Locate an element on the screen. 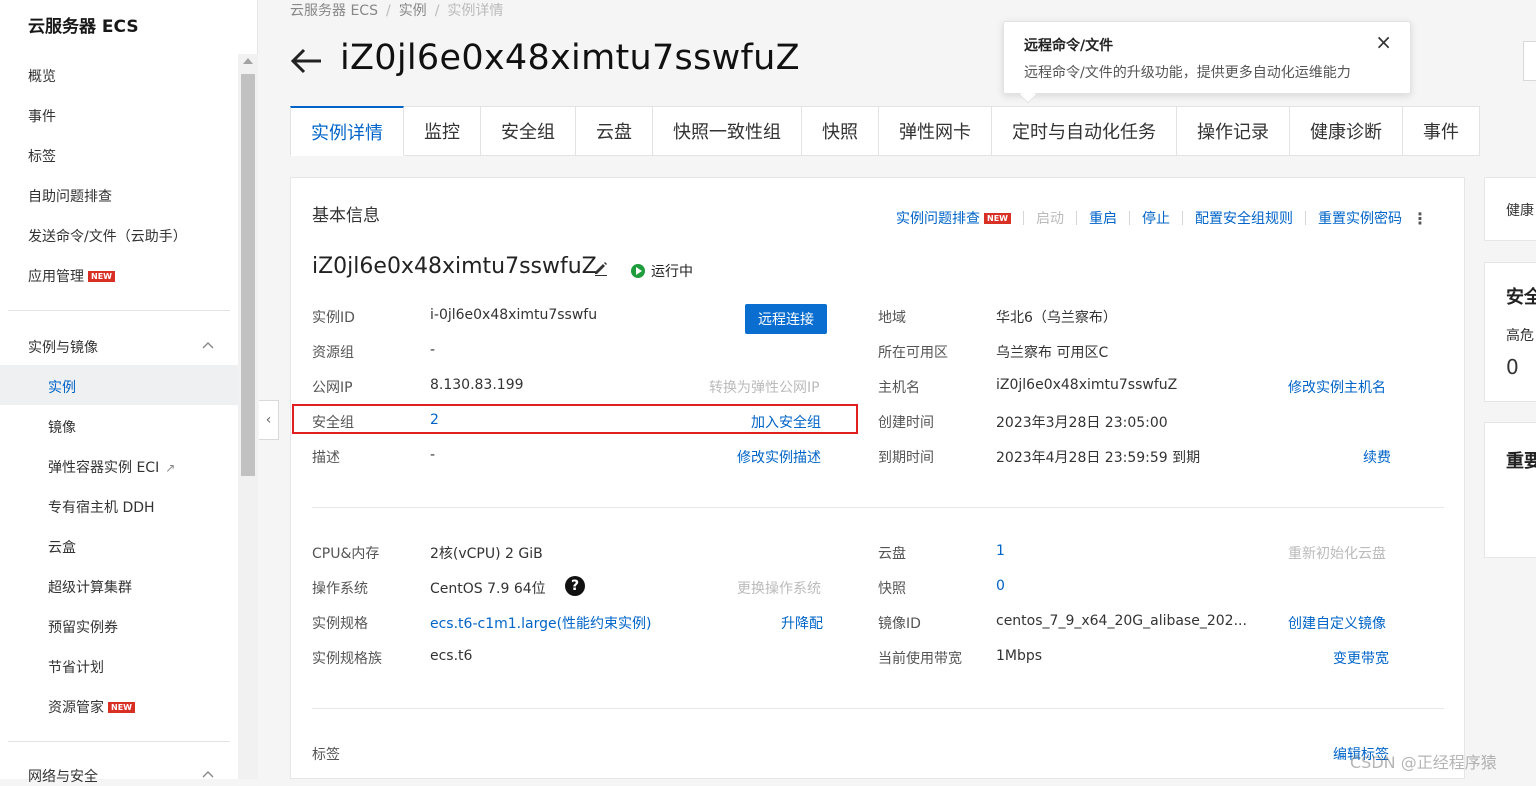  security-sub: 高危 is located at coordinates (1520, 336).